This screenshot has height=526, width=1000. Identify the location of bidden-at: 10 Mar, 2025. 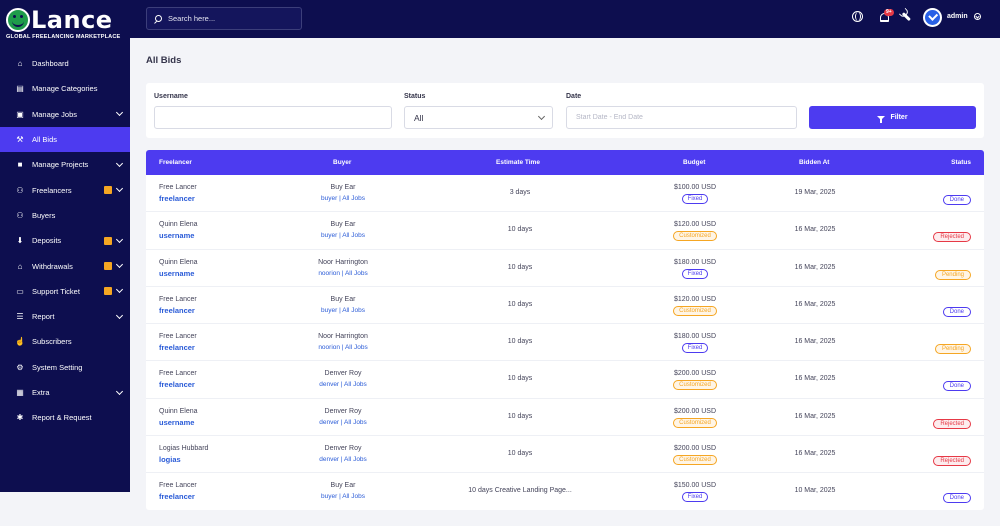
(815, 491).